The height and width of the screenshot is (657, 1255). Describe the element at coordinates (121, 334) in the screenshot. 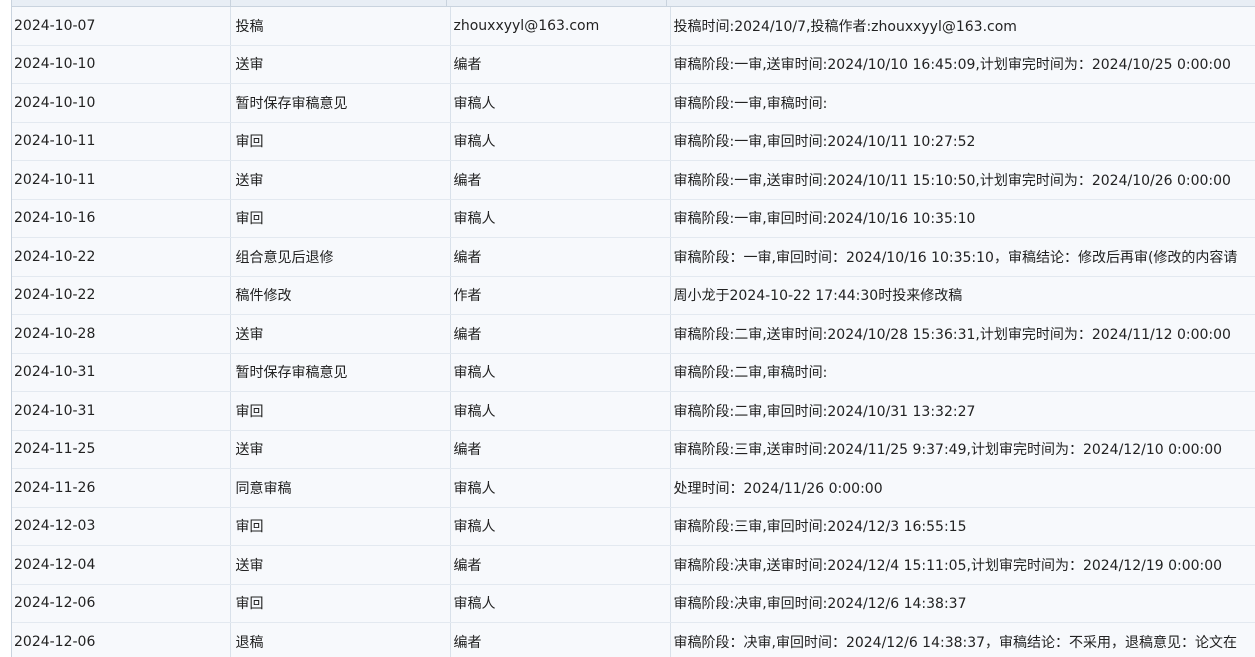

I see `cell-date: 2024-10-28` at that location.